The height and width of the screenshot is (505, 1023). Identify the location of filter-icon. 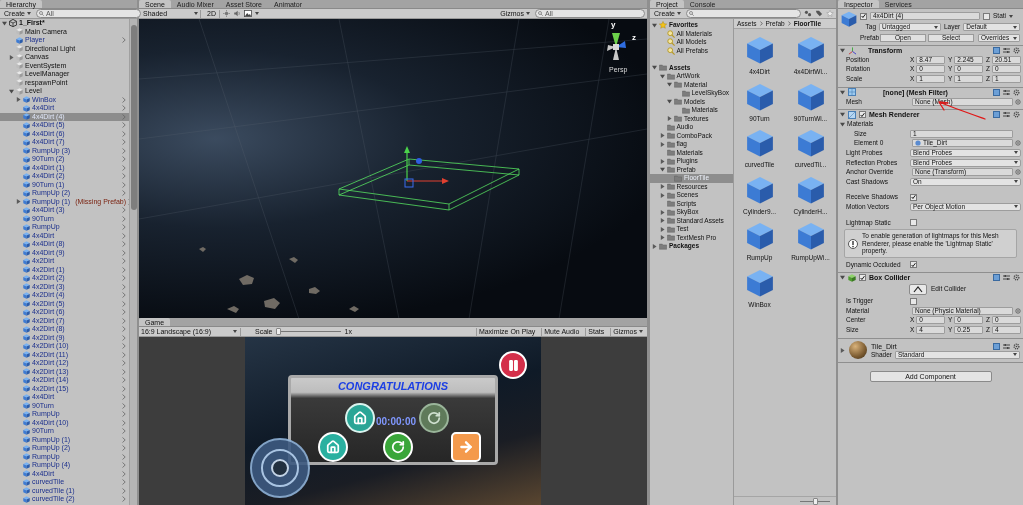
(808, 13).